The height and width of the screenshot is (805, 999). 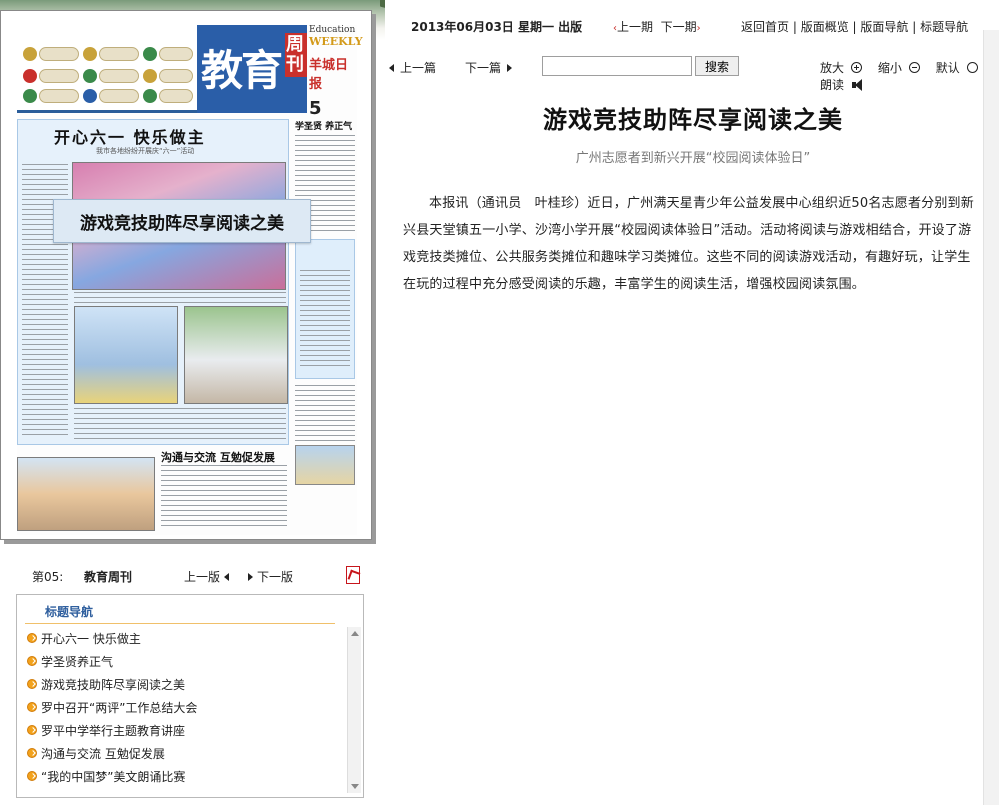 I want to click on side-story-box, so click(x=325, y=309).